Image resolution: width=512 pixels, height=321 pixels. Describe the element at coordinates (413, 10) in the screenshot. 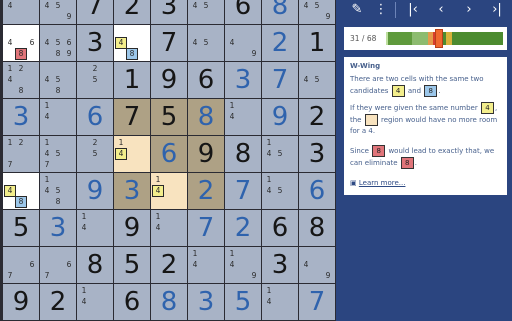

I see `first-step-icon: |‹` at that location.